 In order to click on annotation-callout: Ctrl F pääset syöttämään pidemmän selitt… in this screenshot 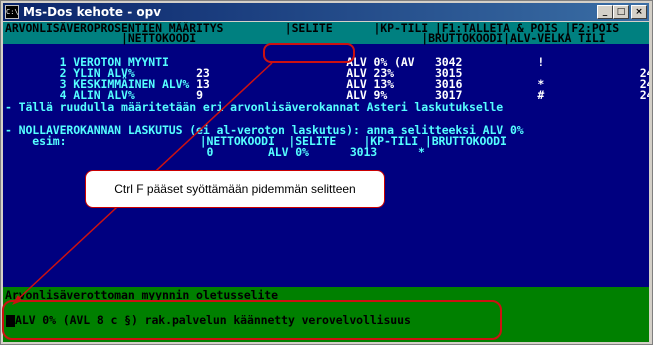, I will do `click(235, 189)`.